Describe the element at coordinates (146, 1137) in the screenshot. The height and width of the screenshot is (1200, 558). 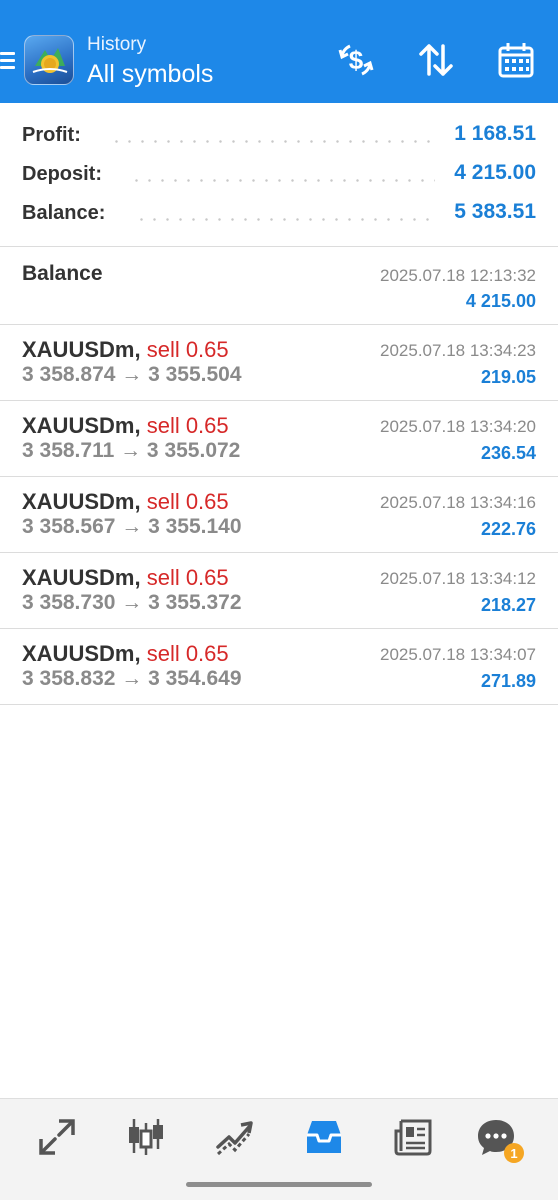
I see `chart-icon` at that location.